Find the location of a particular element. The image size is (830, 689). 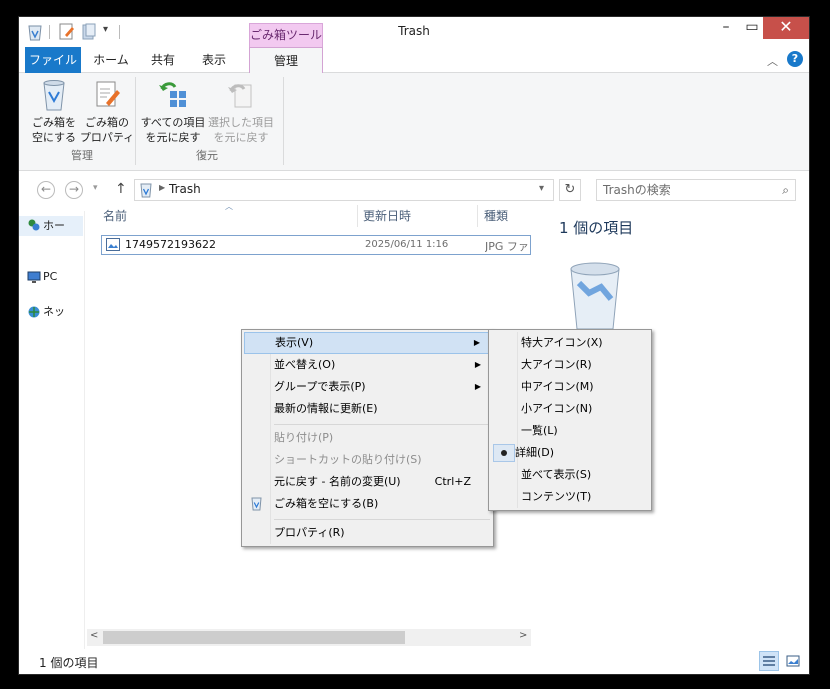

submenu-item-content: コンテンツ(T) is located at coordinates (570, 497).